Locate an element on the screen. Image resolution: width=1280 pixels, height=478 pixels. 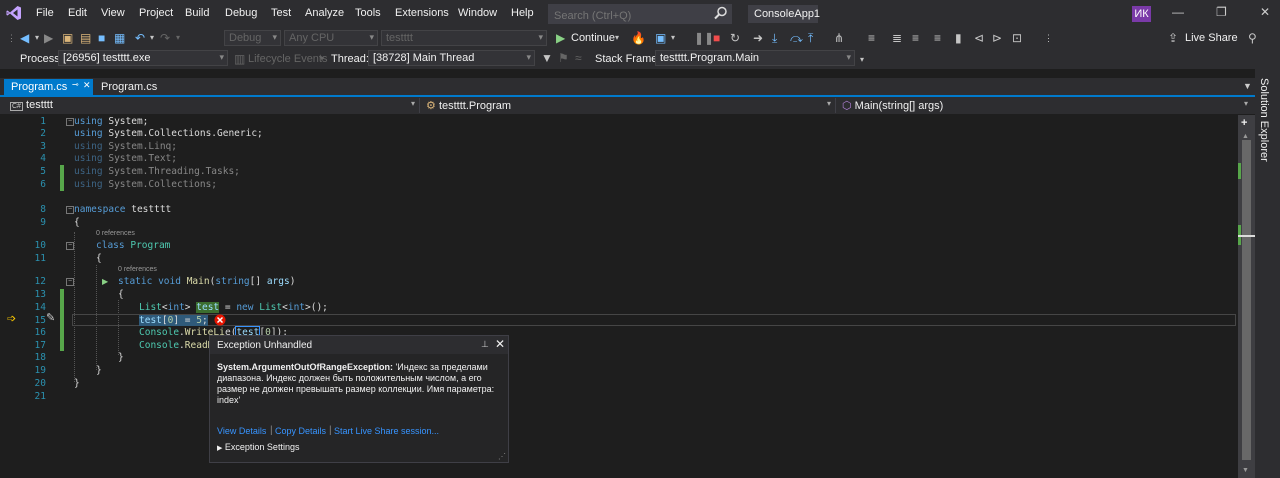
toolbar-overflow-icon: ⋮ is located at coordinates (1048, 38).